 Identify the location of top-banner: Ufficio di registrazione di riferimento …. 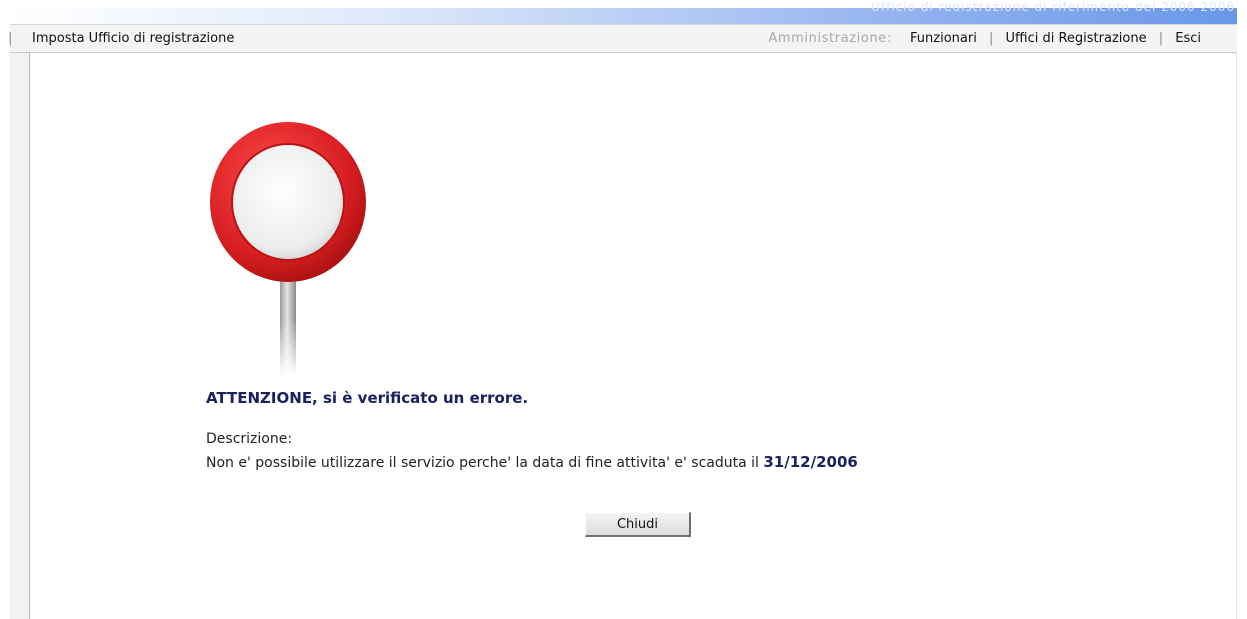
(623, 12).